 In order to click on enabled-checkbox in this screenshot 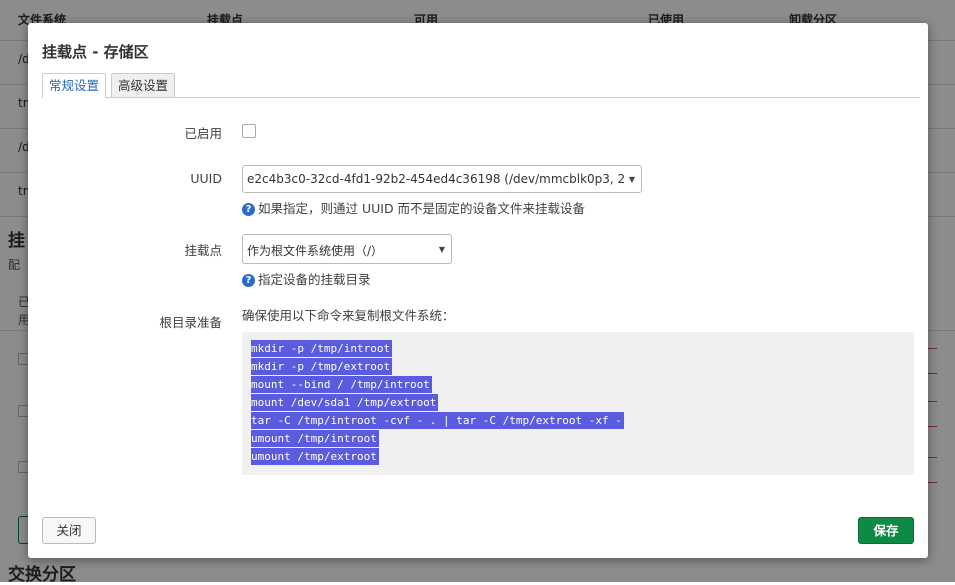, I will do `click(249, 131)`.